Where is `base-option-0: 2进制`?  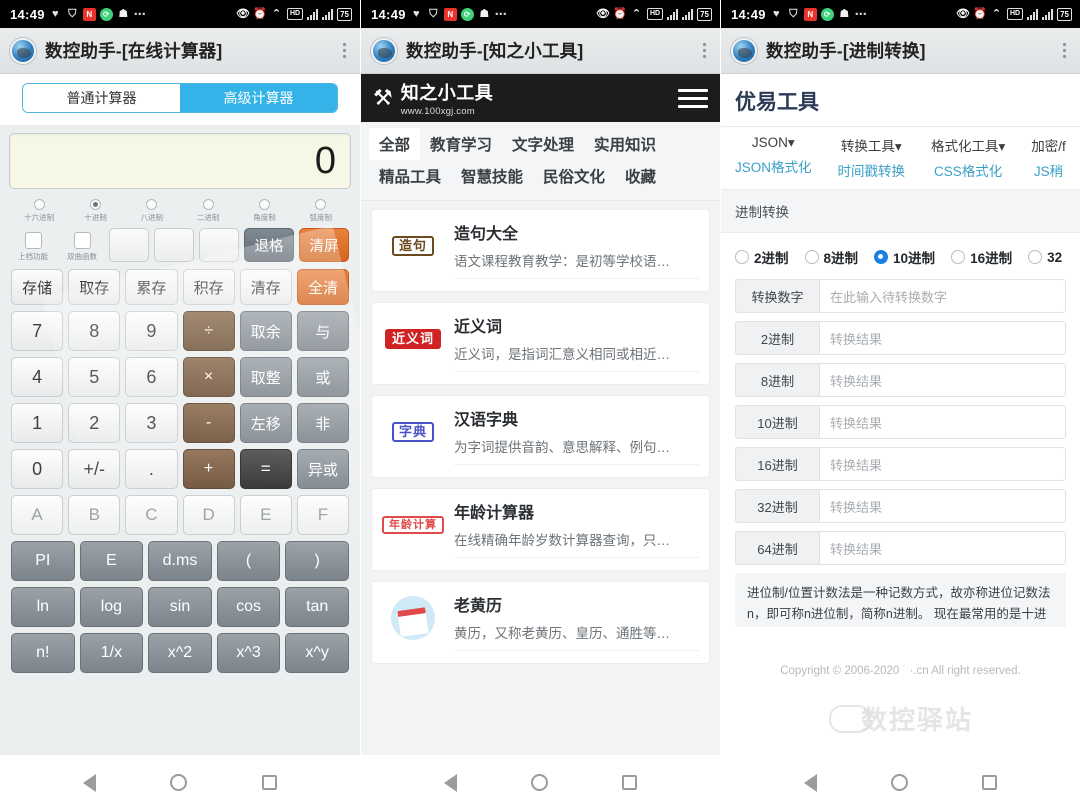
base-option-0: 2进制 is located at coordinates (762, 257).